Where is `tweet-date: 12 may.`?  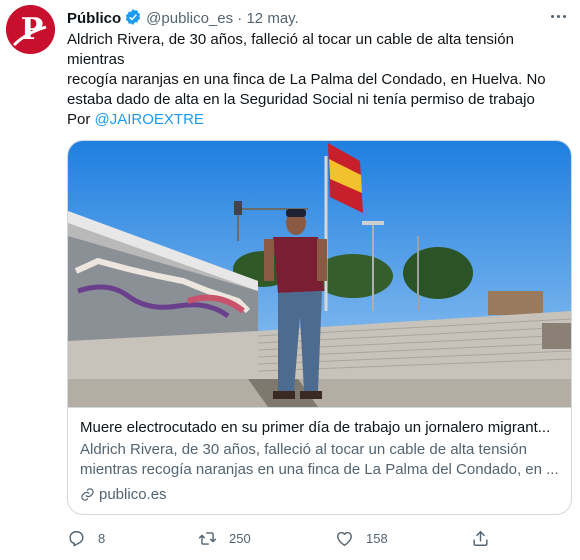 tweet-date: 12 may. is located at coordinates (272, 18).